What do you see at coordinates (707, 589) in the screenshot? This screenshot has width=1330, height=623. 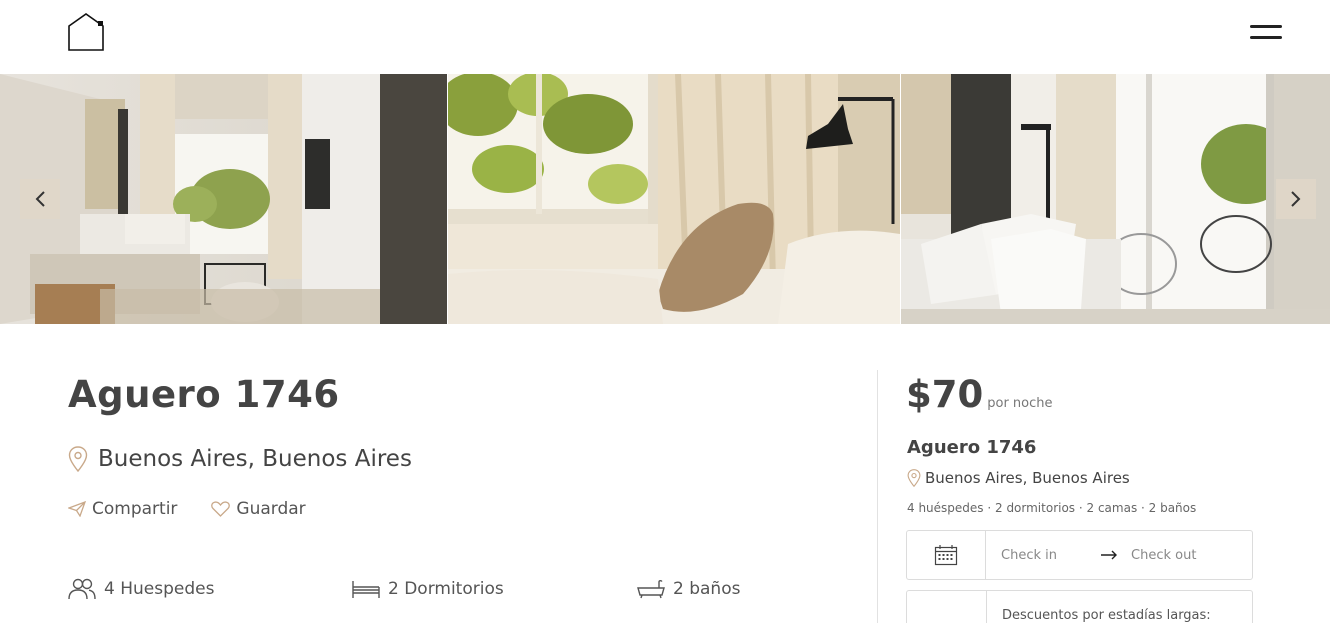 I see `bathrooms-count: 2 baños` at bounding box center [707, 589].